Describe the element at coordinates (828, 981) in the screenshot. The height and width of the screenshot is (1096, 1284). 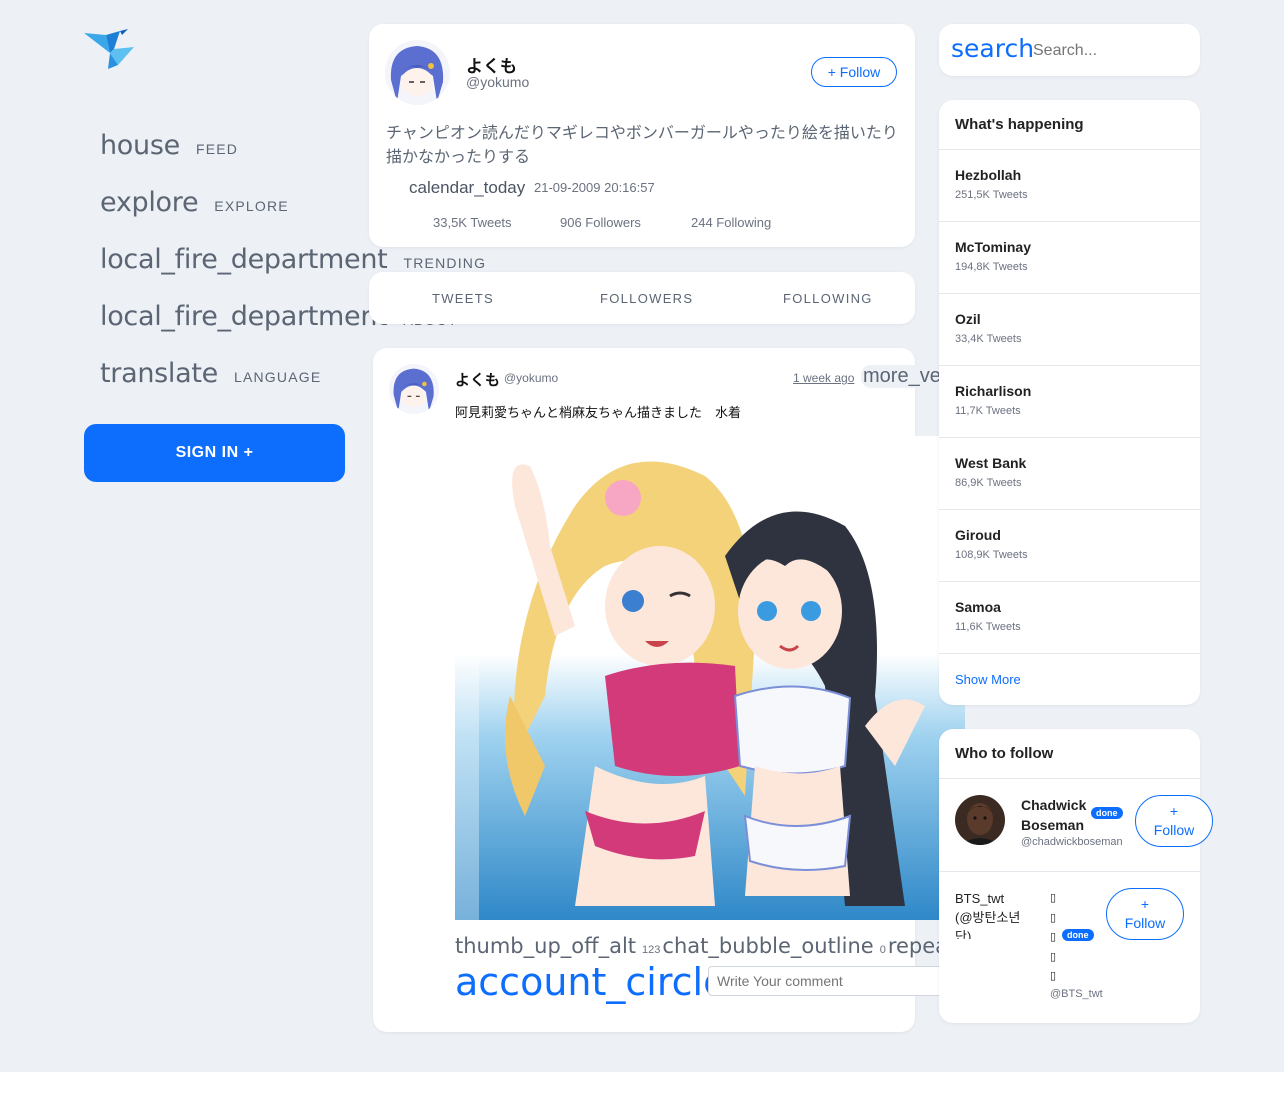
I see `comment-input` at that location.